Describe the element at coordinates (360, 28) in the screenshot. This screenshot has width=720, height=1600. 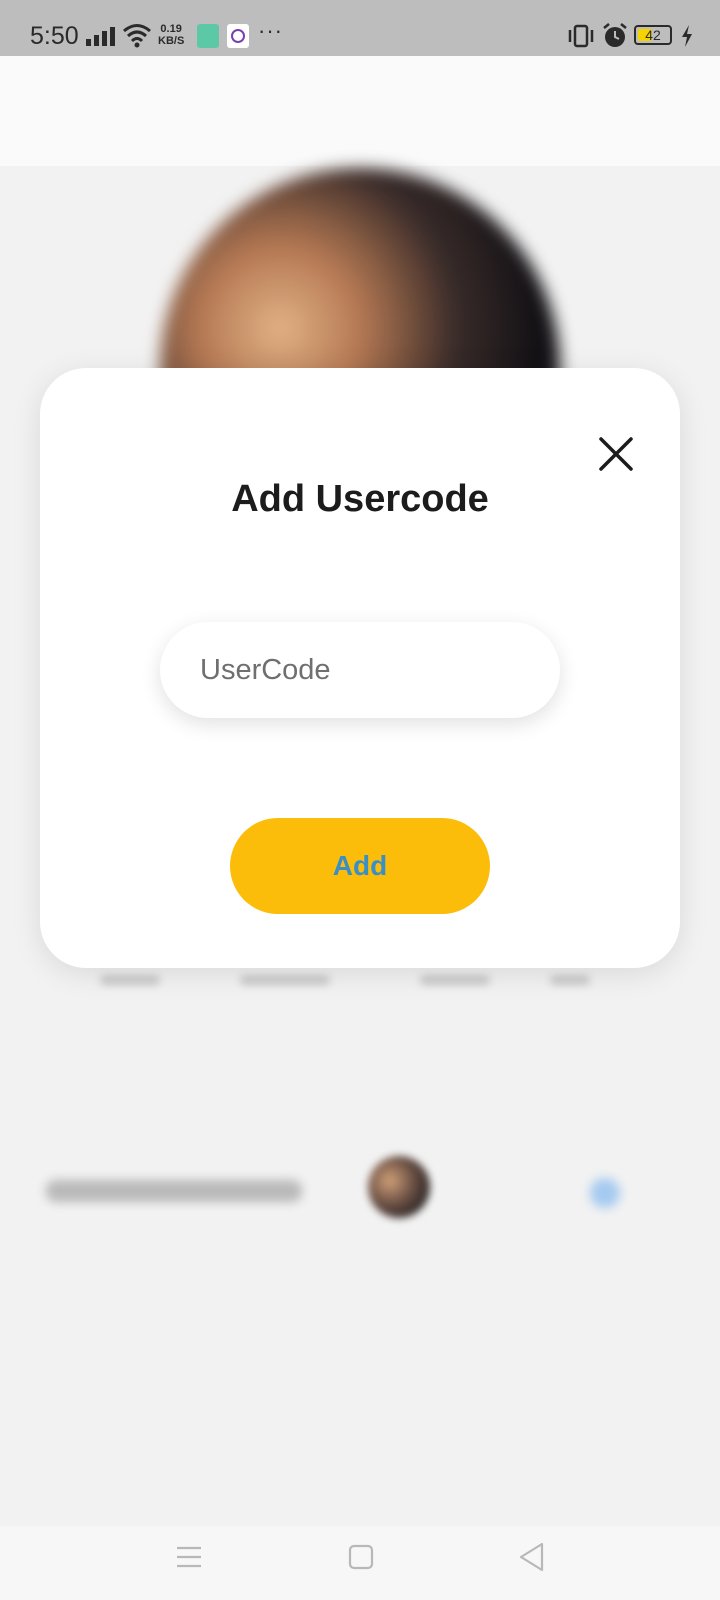
I see `status-bar: 5:50 0.19 KB/S ··· 42` at that location.